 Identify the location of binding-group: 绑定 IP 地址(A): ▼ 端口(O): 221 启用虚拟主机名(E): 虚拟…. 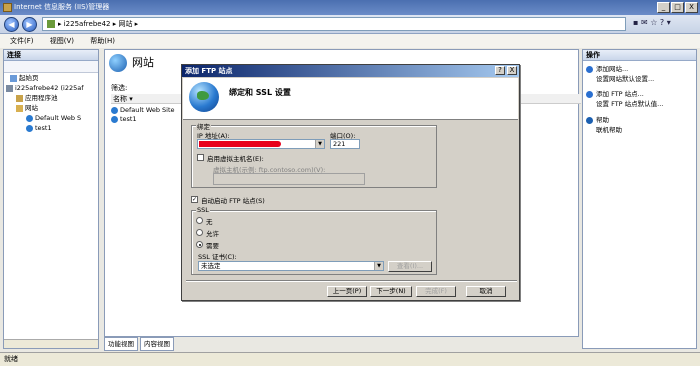
(314, 154).